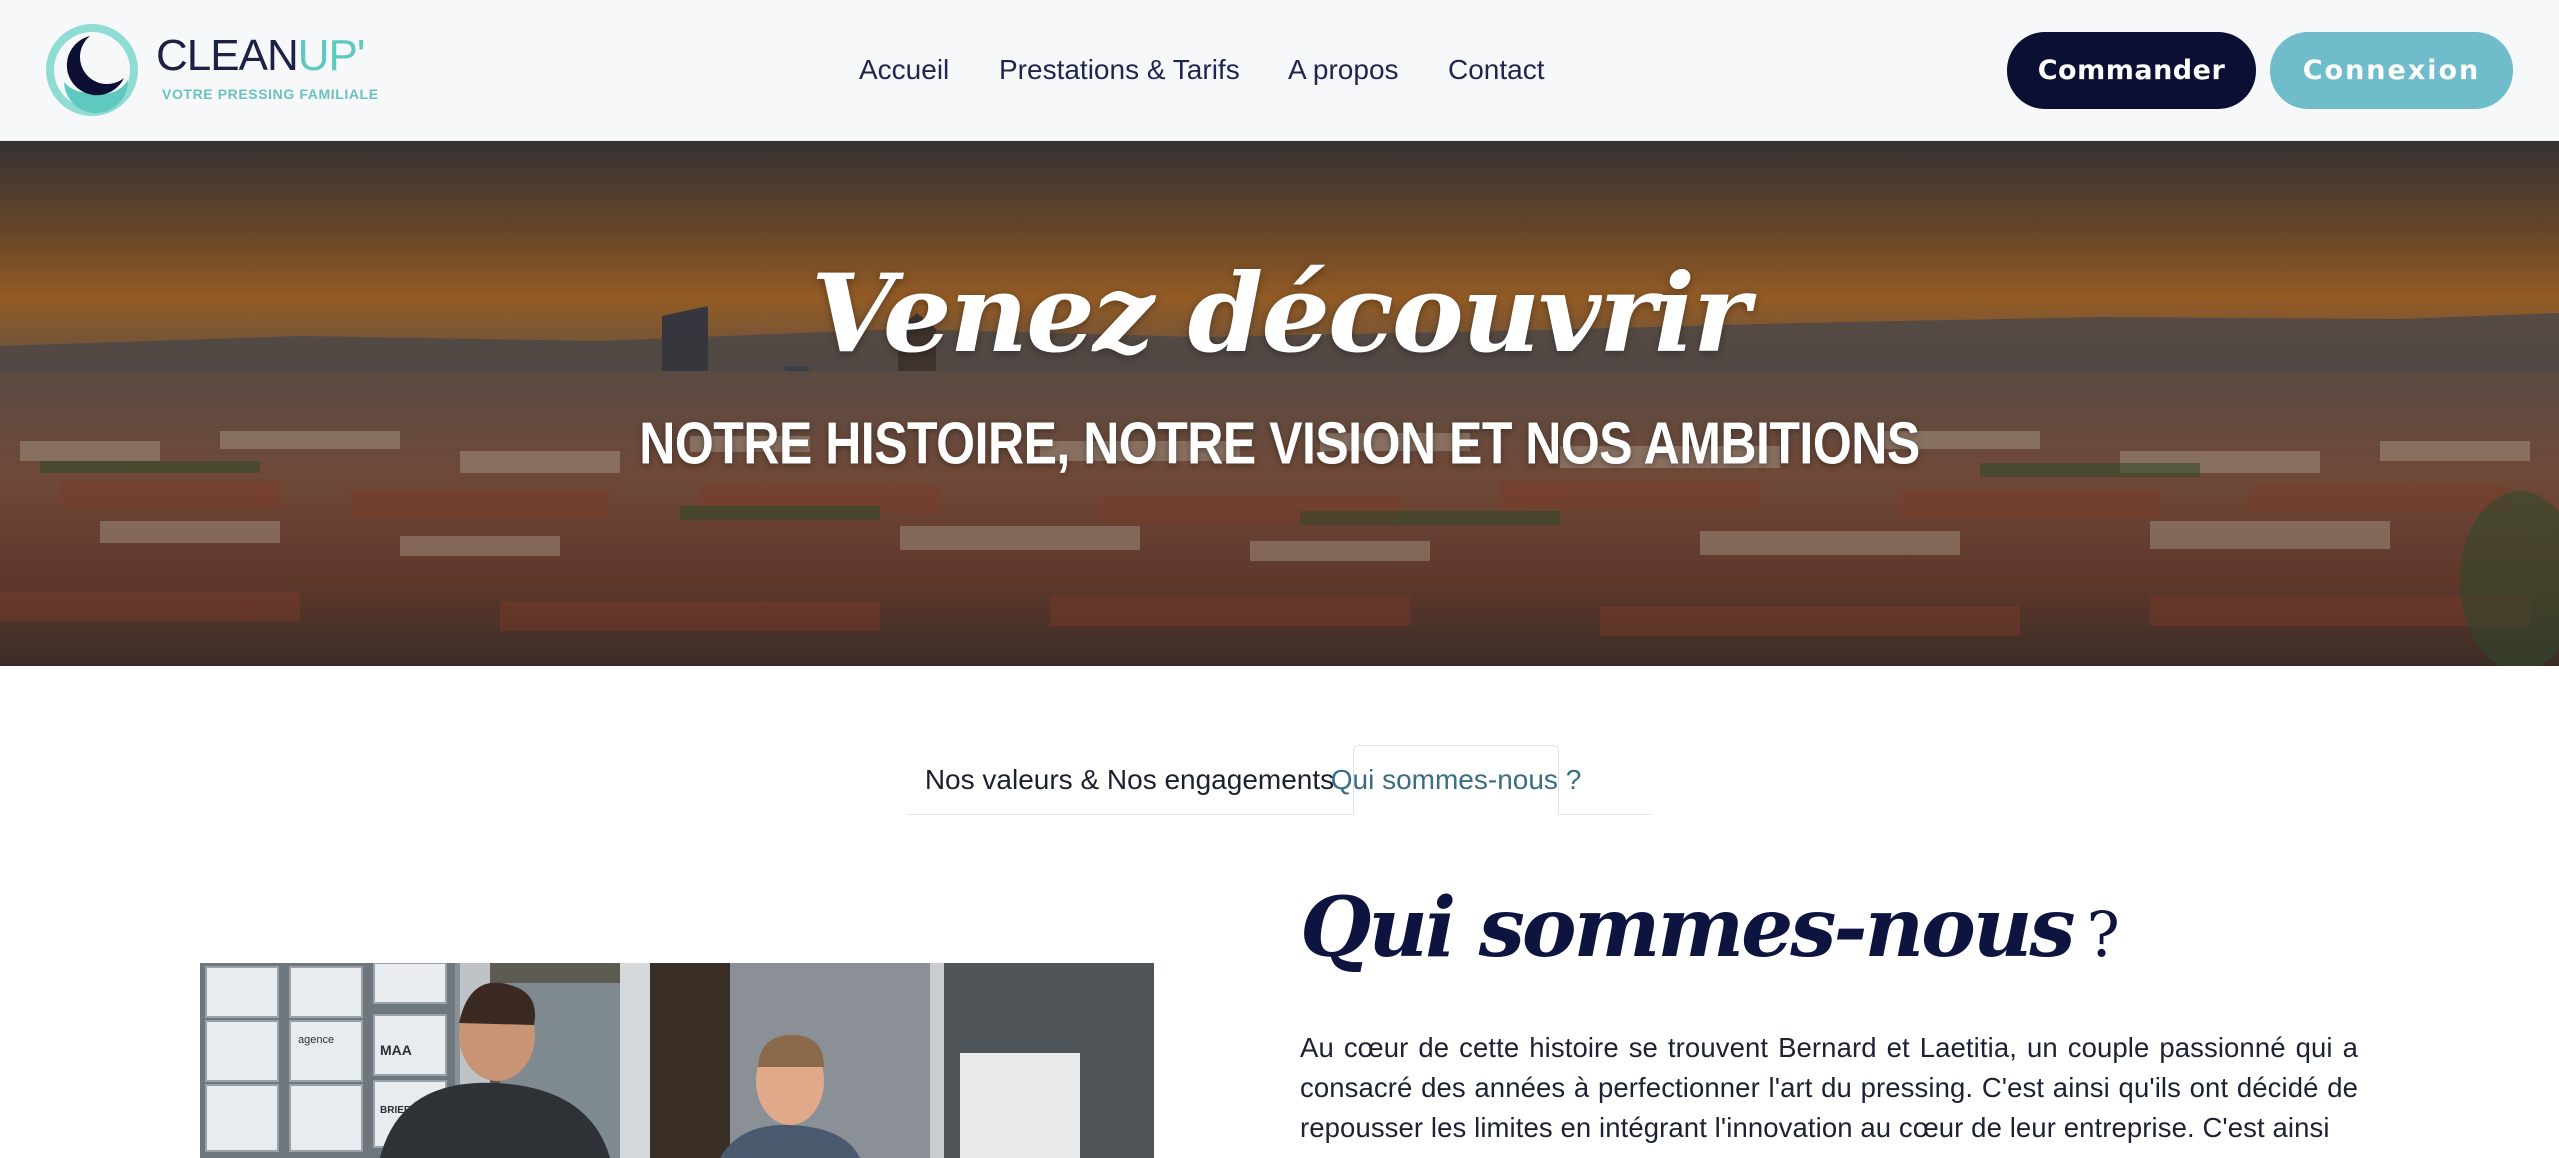 This screenshot has height=1158, width=2559. What do you see at coordinates (1496, 70) in the screenshot?
I see `nav-contact: Contact` at bounding box center [1496, 70].